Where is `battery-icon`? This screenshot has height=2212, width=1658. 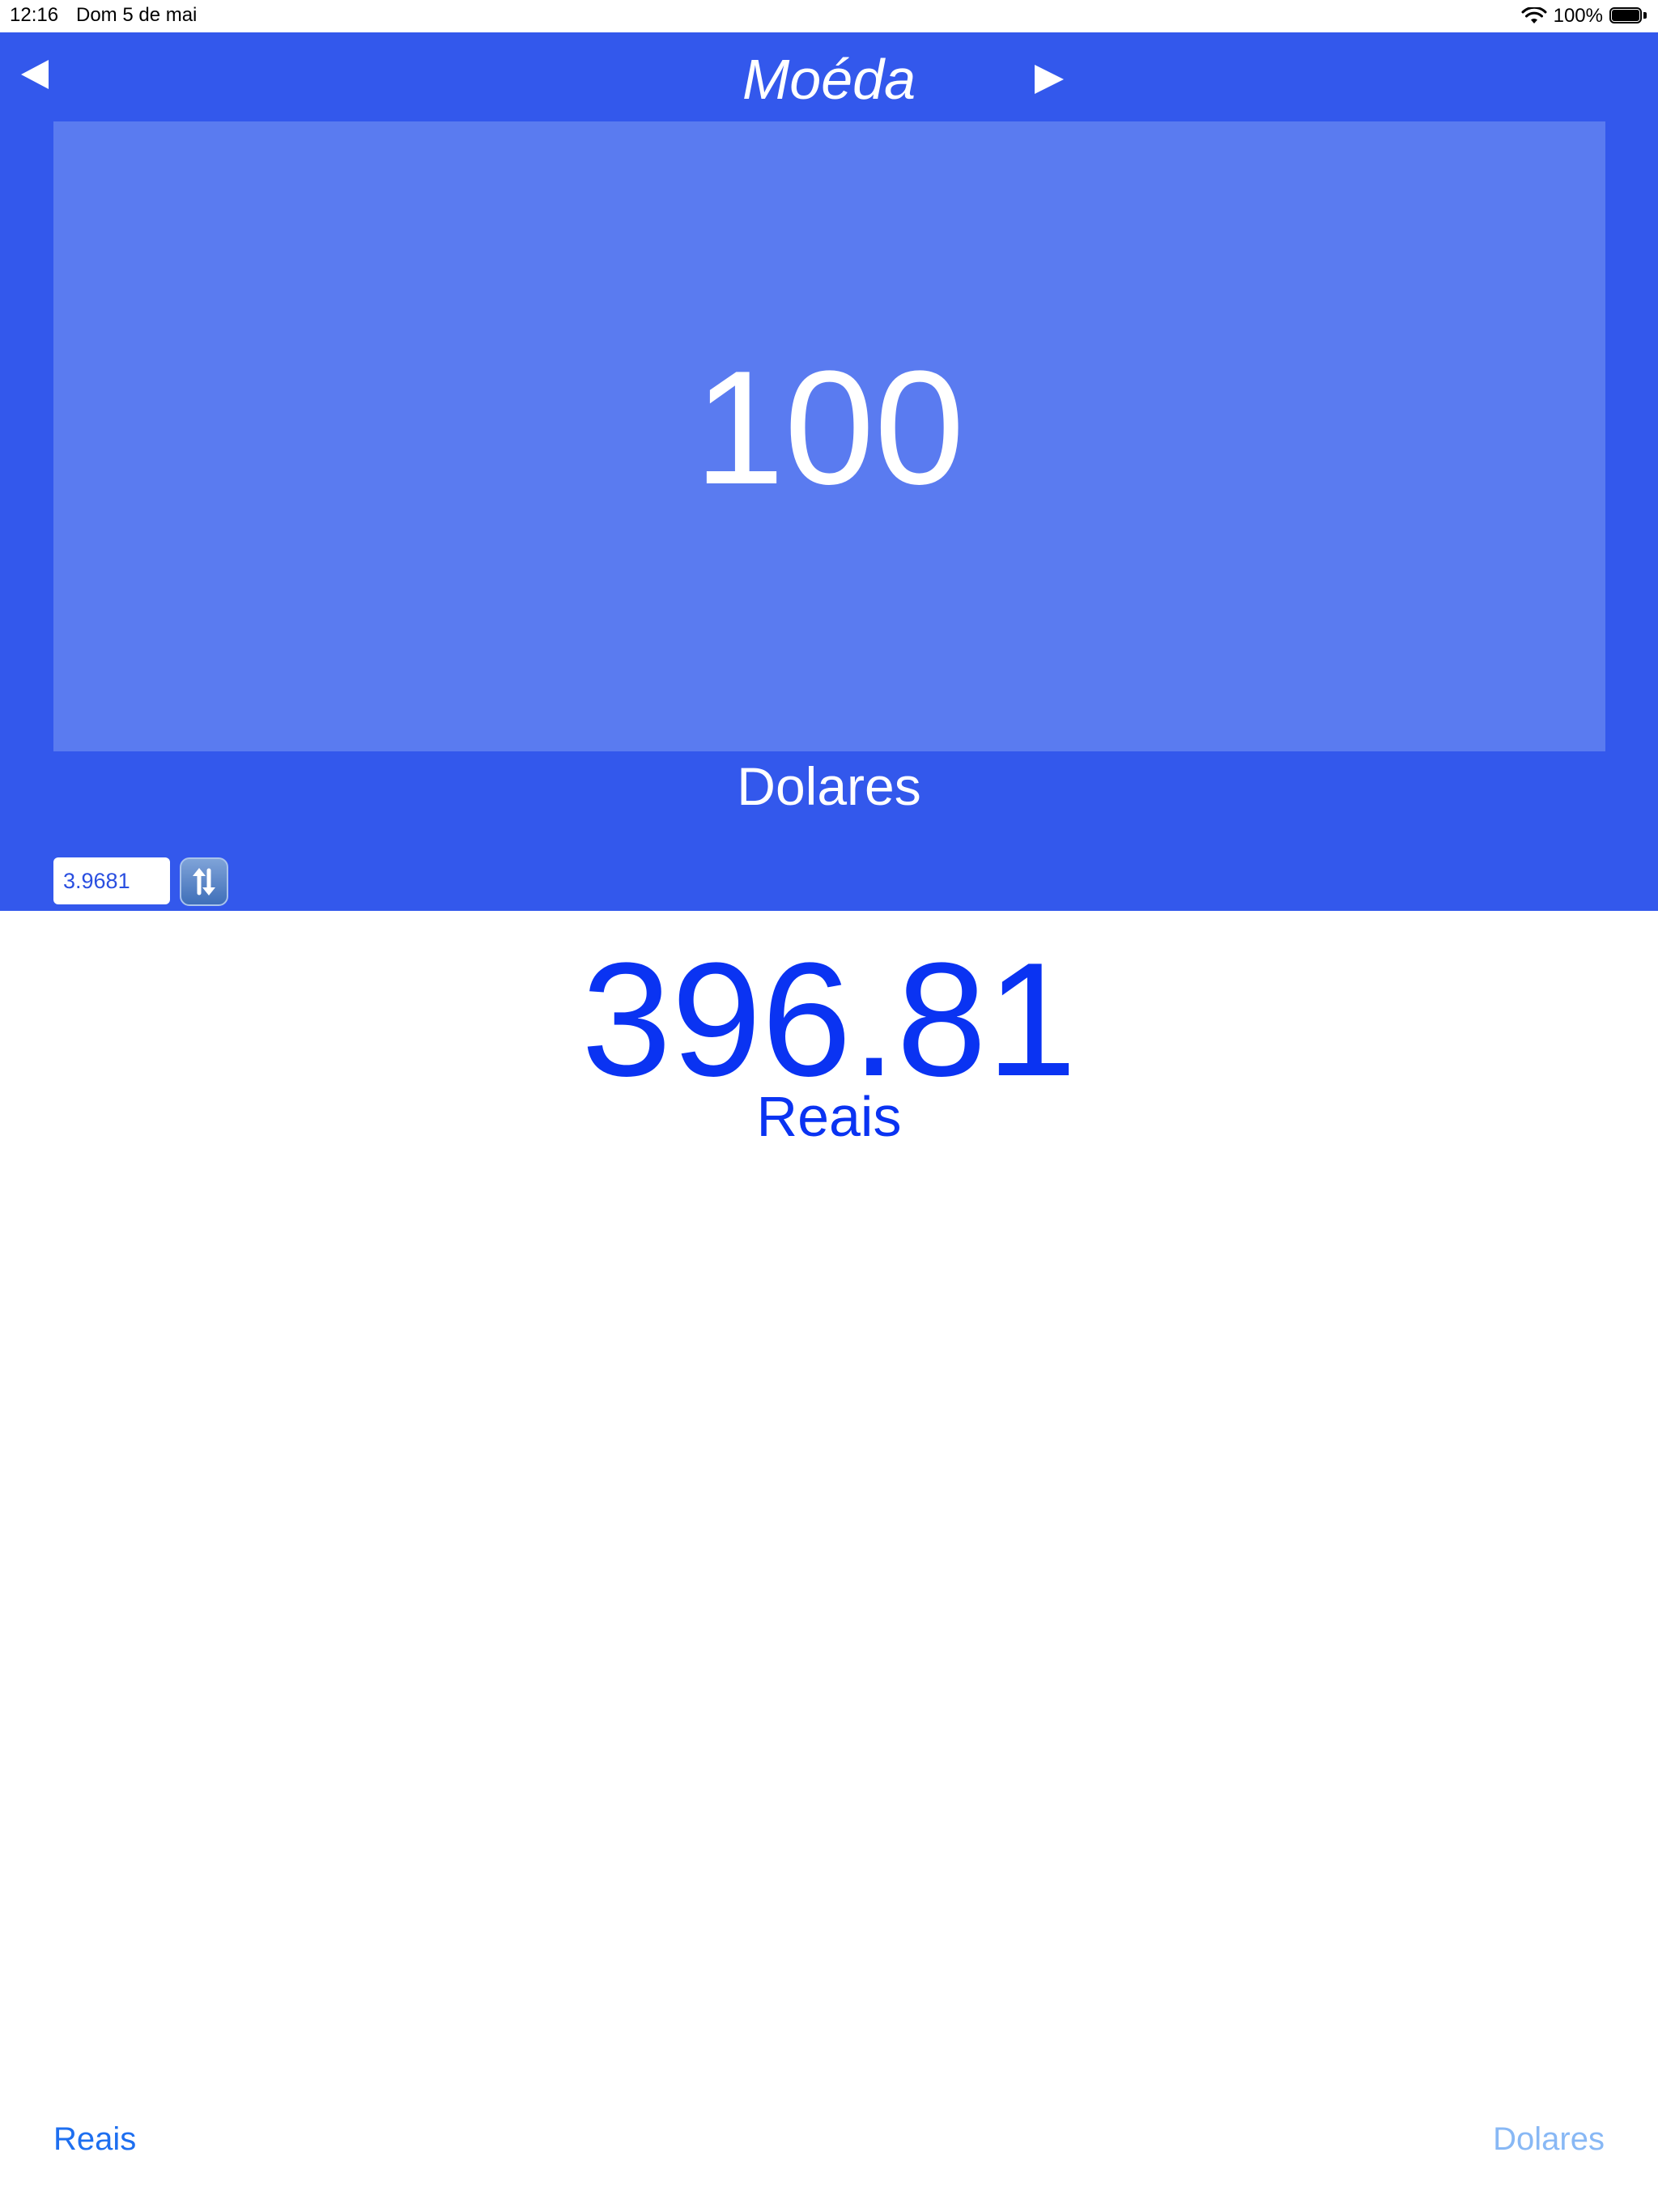 battery-icon is located at coordinates (1628, 16).